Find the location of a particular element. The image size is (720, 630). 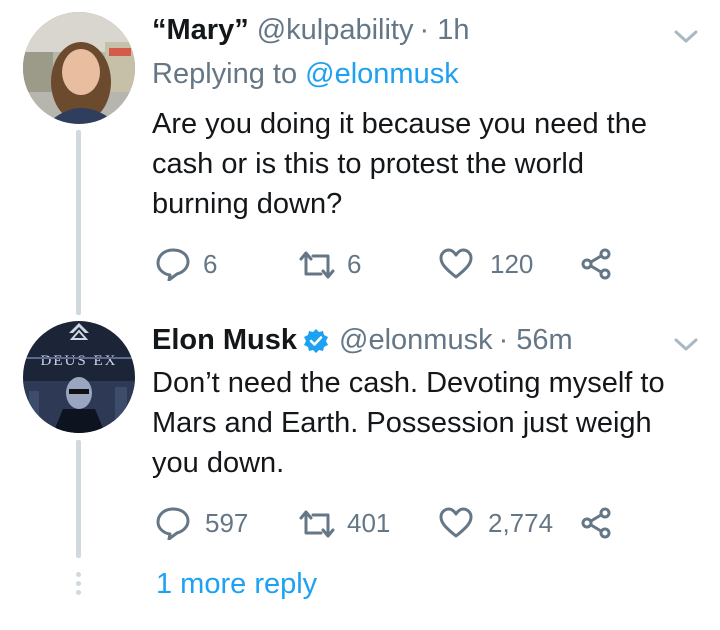

like-count: 120 is located at coordinates (512, 263).